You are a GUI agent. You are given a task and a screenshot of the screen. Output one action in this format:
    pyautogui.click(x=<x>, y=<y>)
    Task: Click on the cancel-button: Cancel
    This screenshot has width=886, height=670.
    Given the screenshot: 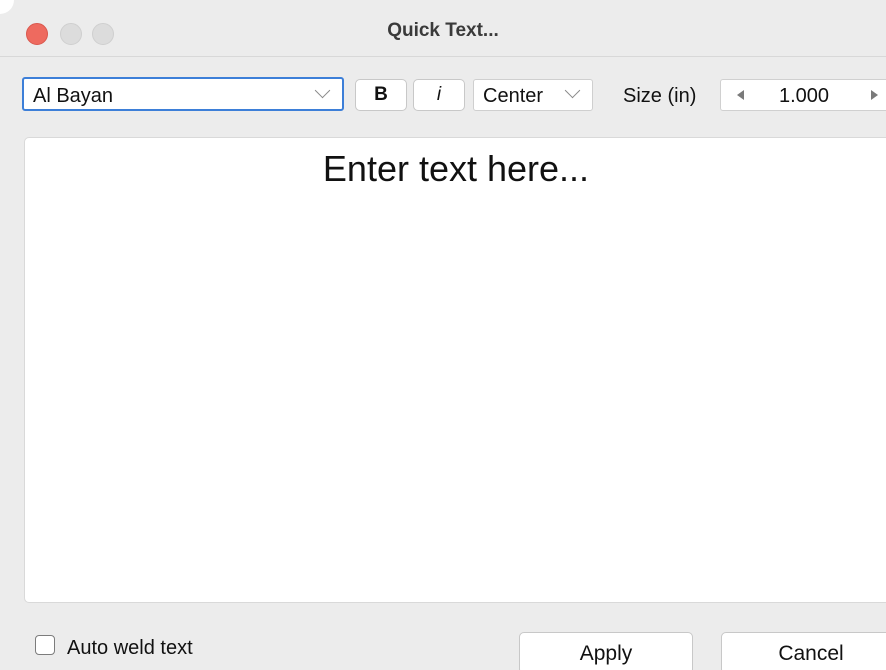 What is the action you would take?
    pyautogui.click(x=803, y=651)
    